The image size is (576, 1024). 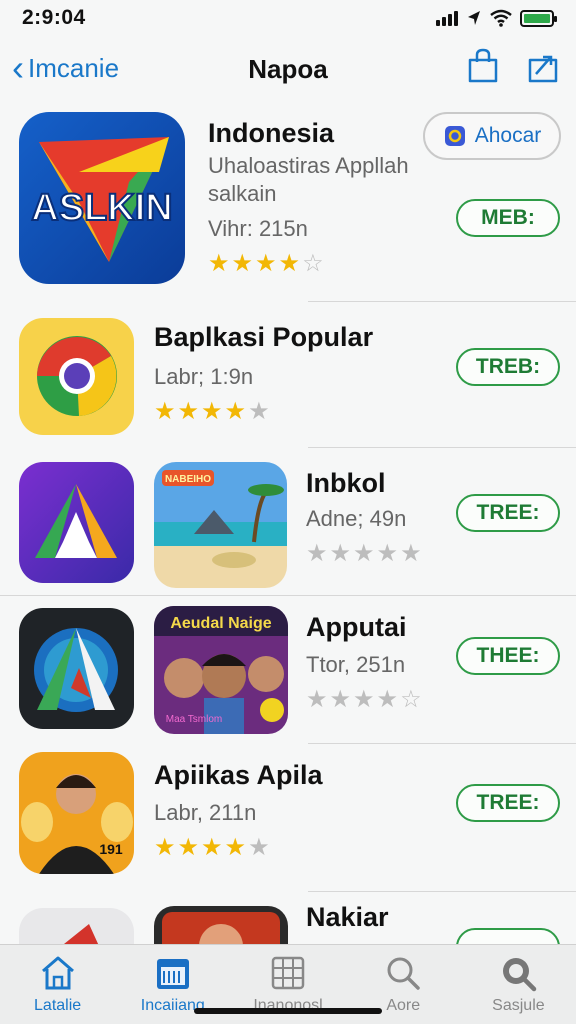 What do you see at coordinates (288, 818) in the screenshot?
I see `list-item: 191 Apiikas Apila Labr, 211n ★ ★ ★ ★ ★ TREE:` at bounding box center [288, 818].